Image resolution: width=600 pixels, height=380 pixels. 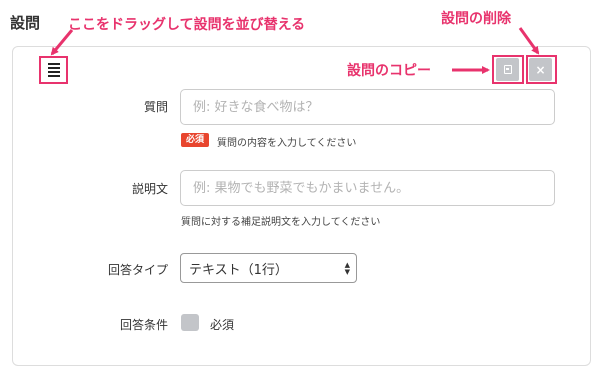 What do you see at coordinates (143, 325) in the screenshot?
I see `answer-condition-label: 回答条件` at bounding box center [143, 325].